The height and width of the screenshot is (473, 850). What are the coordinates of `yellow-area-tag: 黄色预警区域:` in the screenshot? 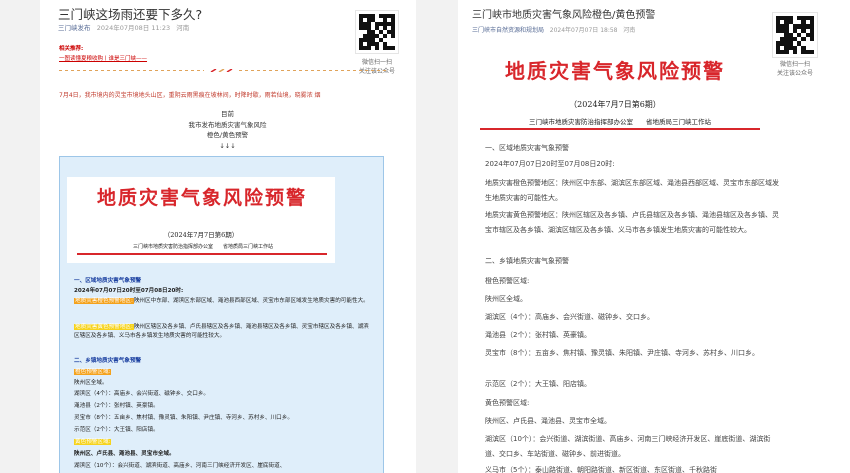 It's located at (93, 442).